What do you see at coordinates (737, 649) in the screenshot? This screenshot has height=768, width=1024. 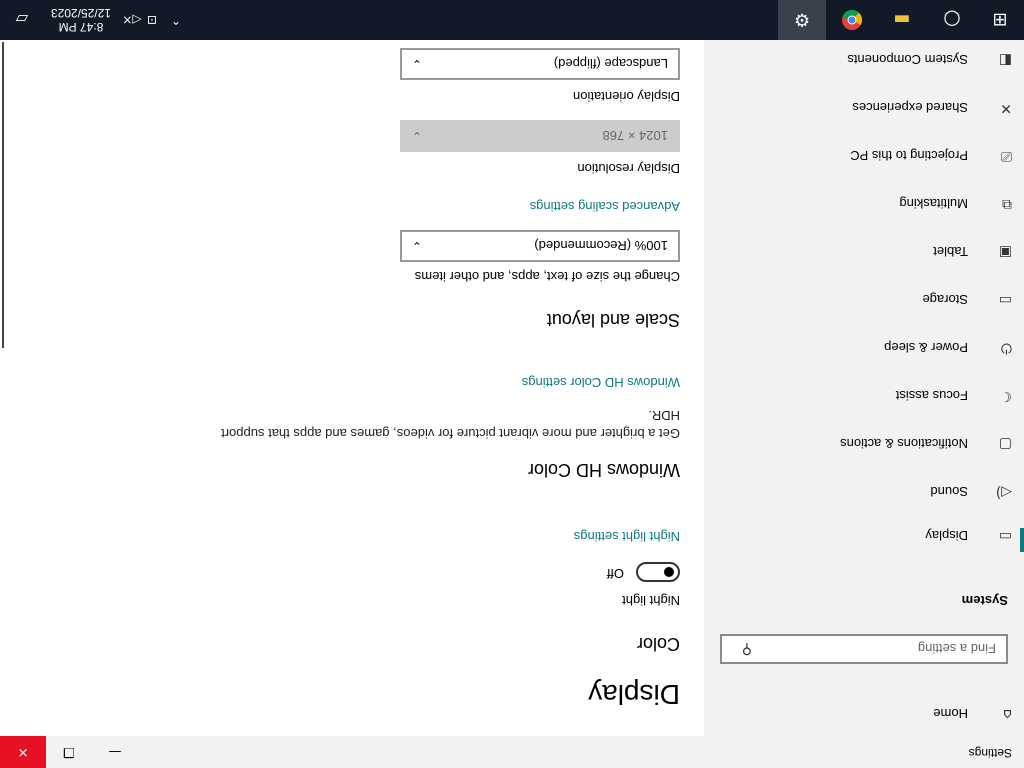 I see `search-icon: ⚲` at bounding box center [737, 649].